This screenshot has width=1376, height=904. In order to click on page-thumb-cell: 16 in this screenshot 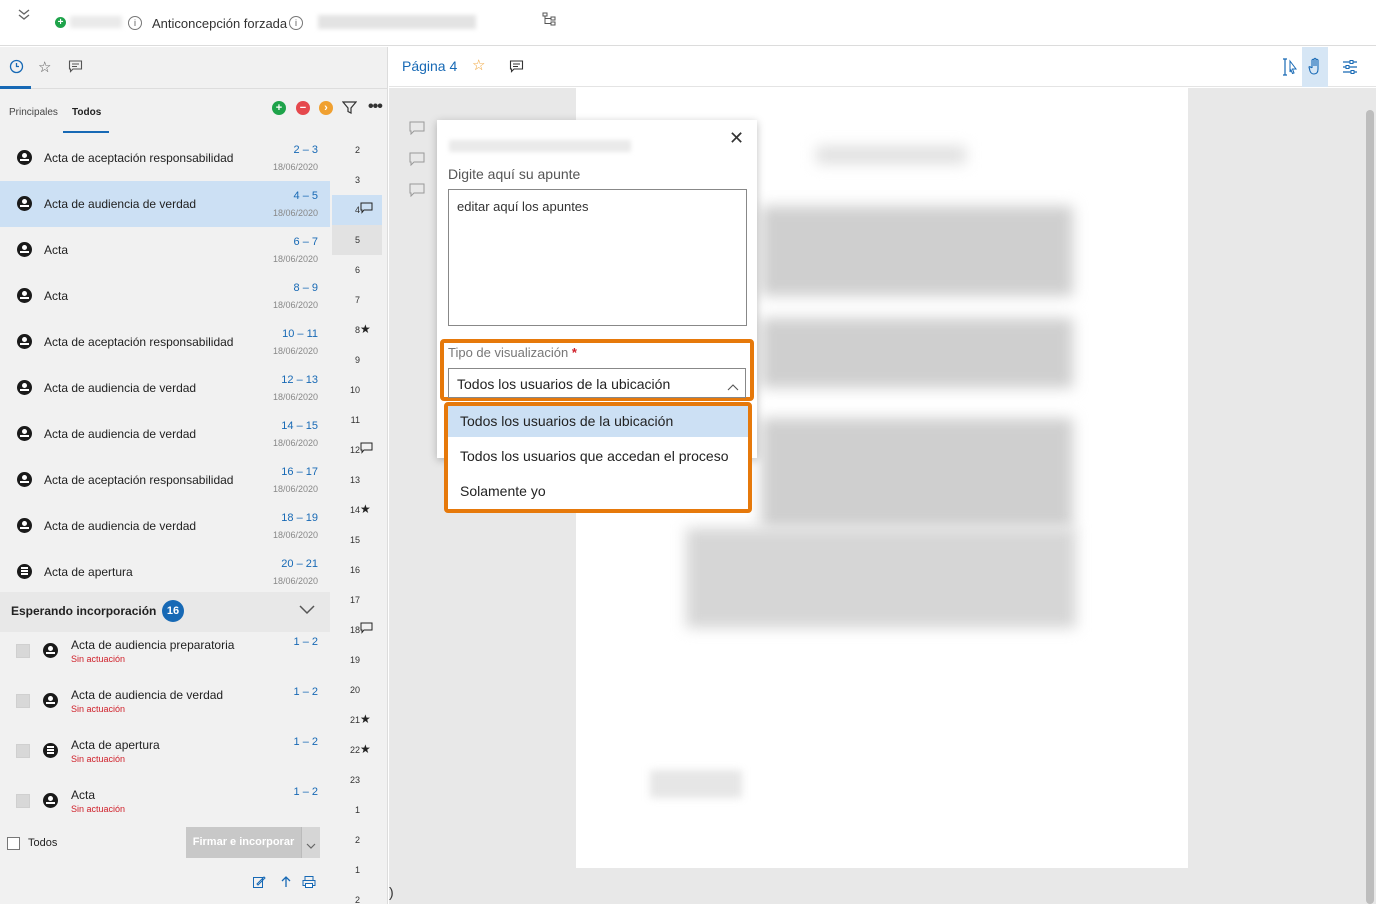, I will do `click(357, 570)`.